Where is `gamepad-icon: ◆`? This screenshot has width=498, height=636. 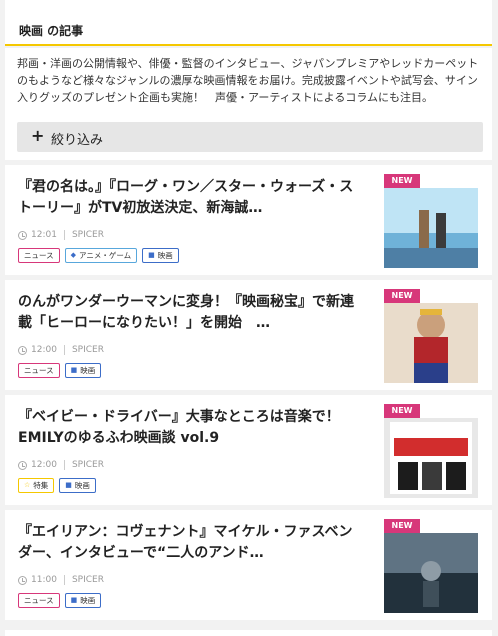
gamepad-icon: ◆ is located at coordinates (73, 255).